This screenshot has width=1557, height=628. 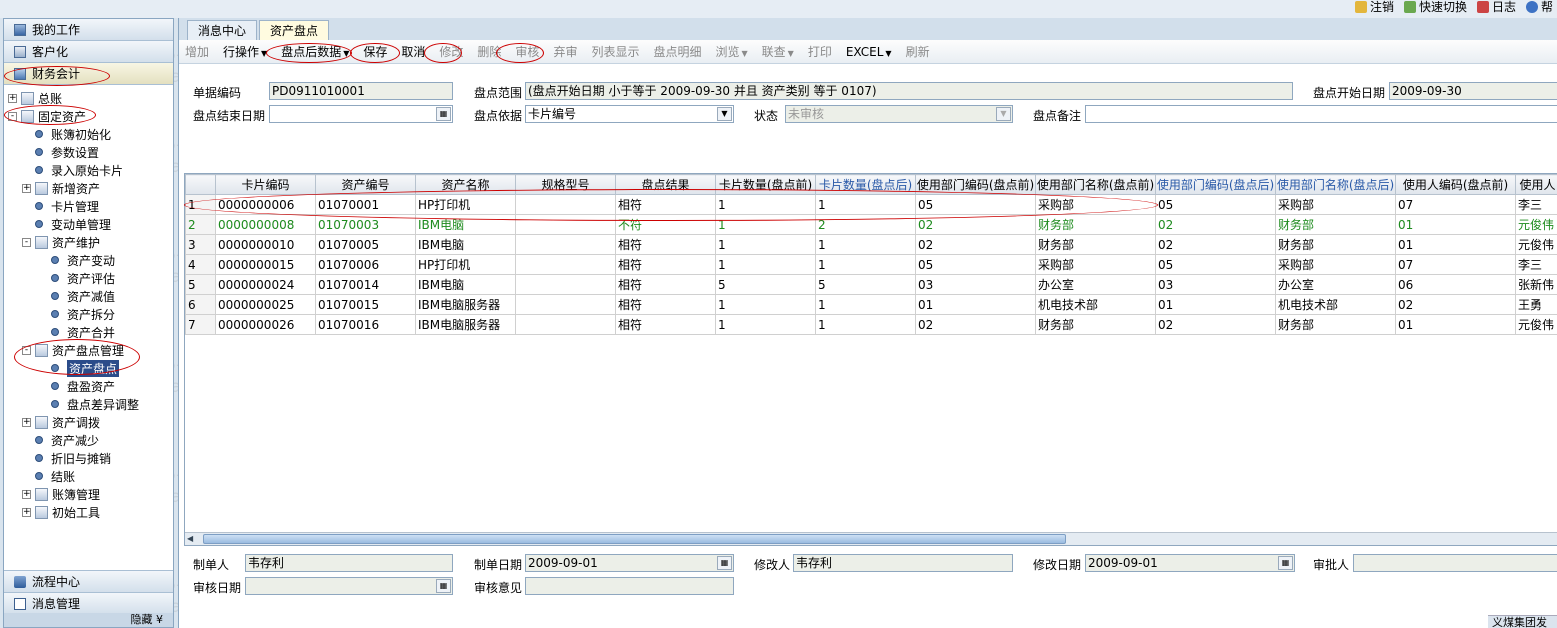 What do you see at coordinates (865, 224) in the screenshot?
I see `table-cell: 2` at bounding box center [865, 224].